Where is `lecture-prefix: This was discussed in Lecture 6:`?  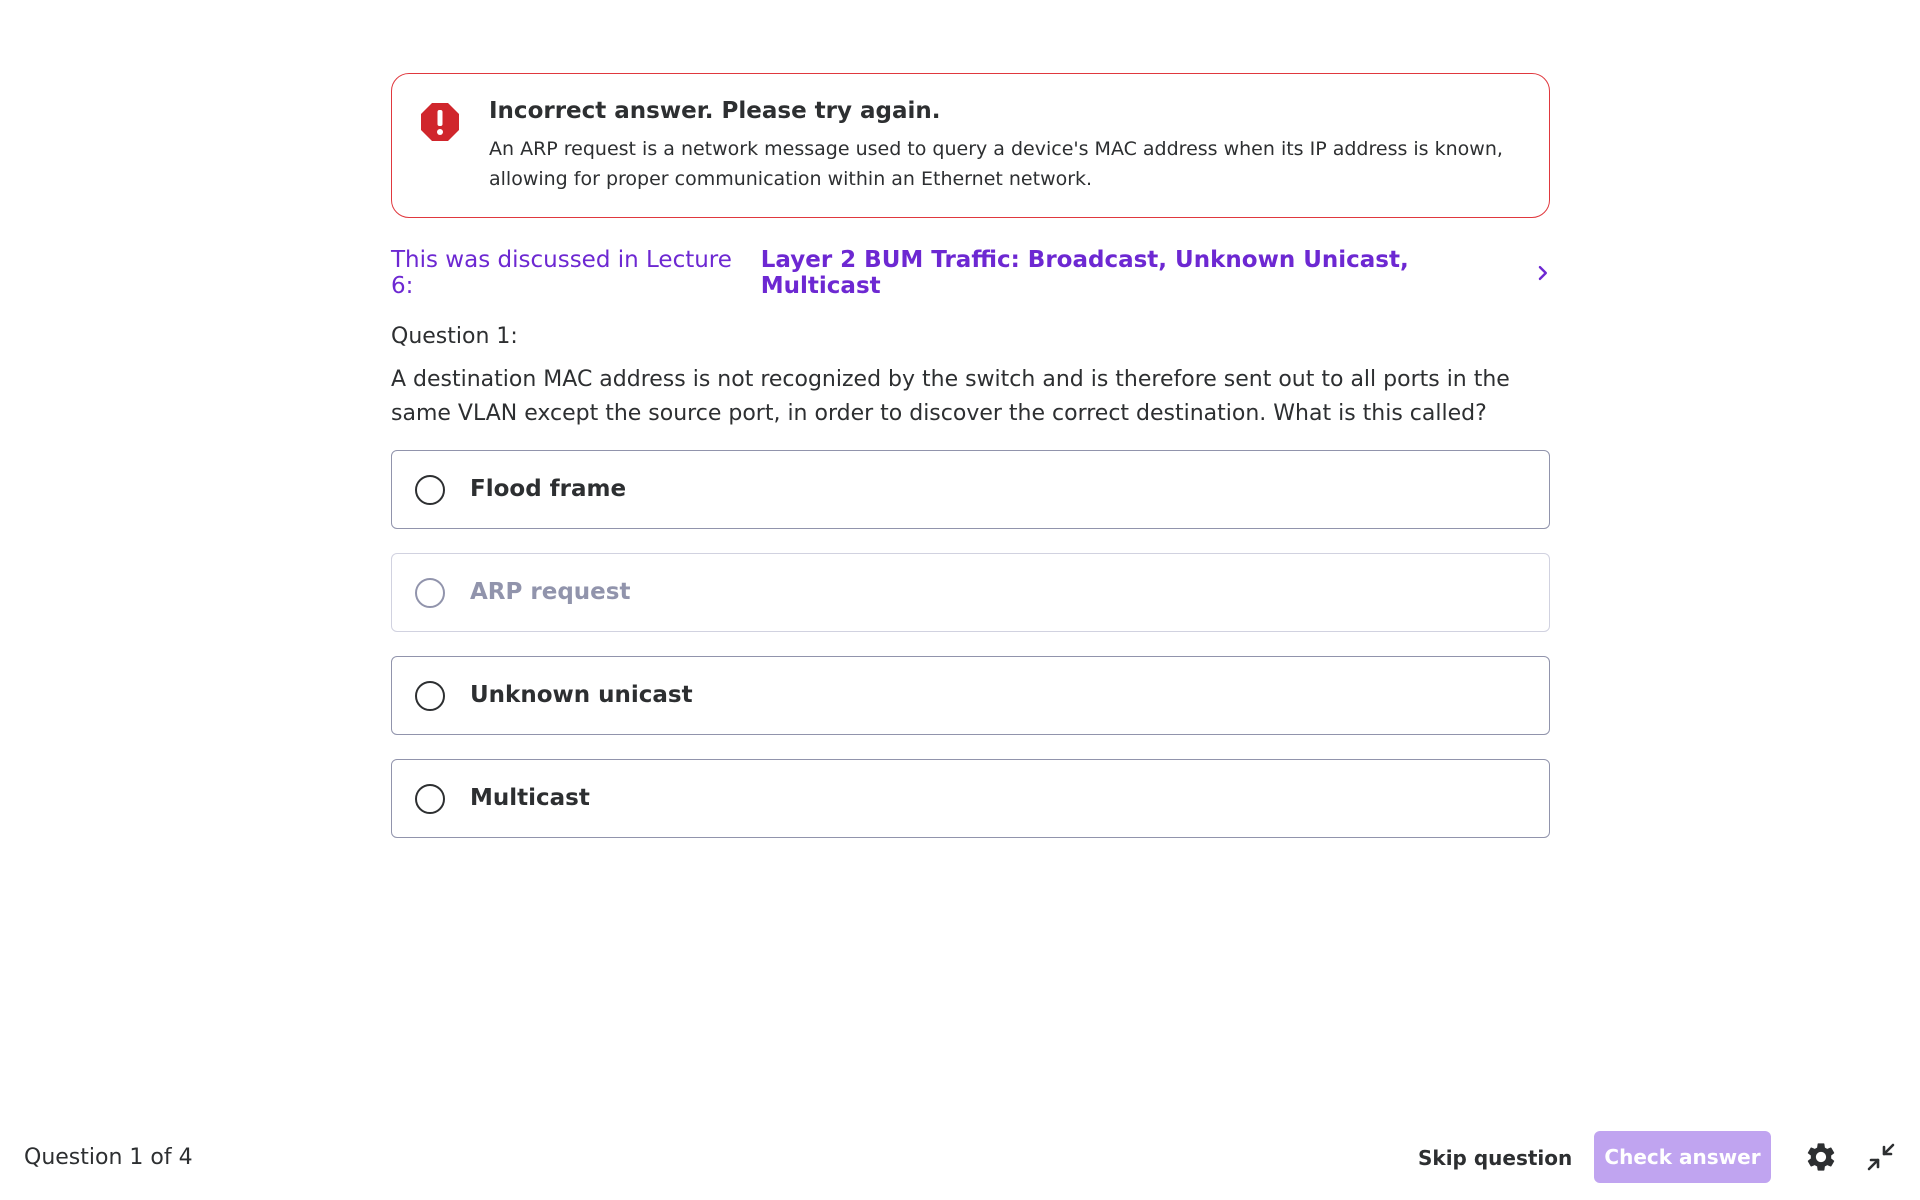 lecture-prefix: This was discussed in Lecture 6: is located at coordinates (561, 273).